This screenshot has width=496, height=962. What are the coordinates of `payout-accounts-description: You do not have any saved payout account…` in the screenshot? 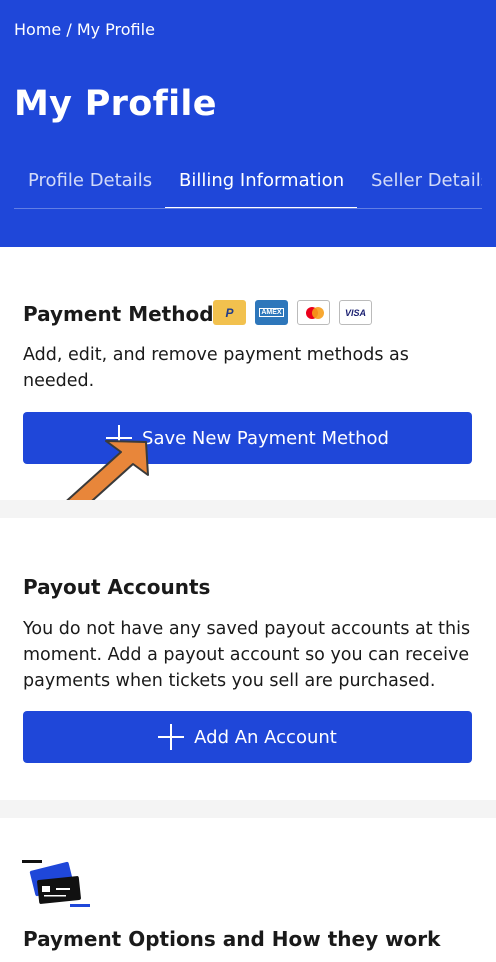 It's located at (247, 655).